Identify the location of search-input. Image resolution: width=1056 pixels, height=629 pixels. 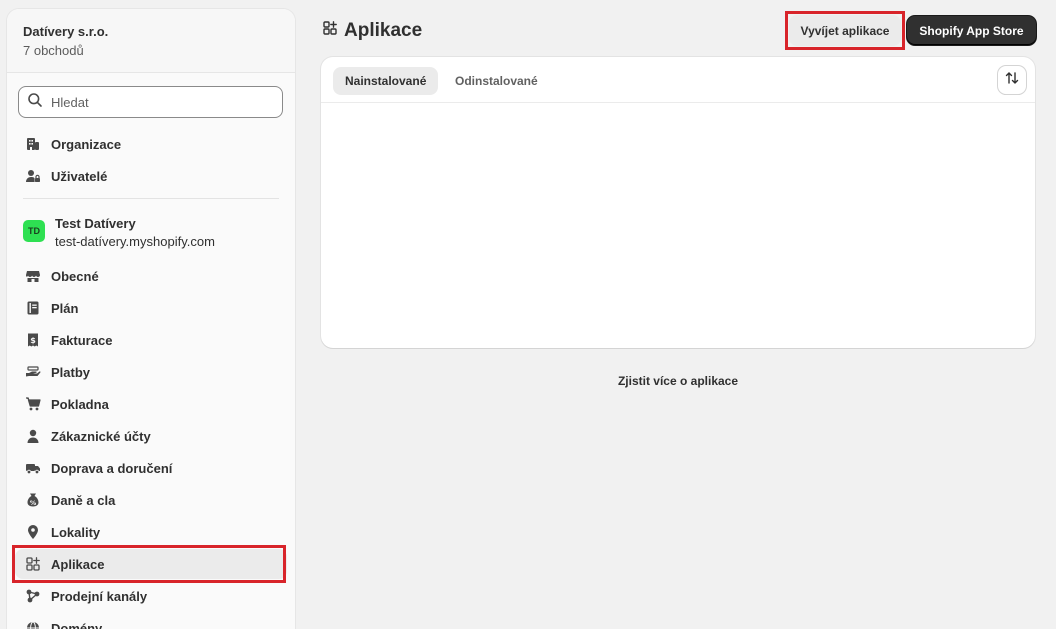
(161, 102).